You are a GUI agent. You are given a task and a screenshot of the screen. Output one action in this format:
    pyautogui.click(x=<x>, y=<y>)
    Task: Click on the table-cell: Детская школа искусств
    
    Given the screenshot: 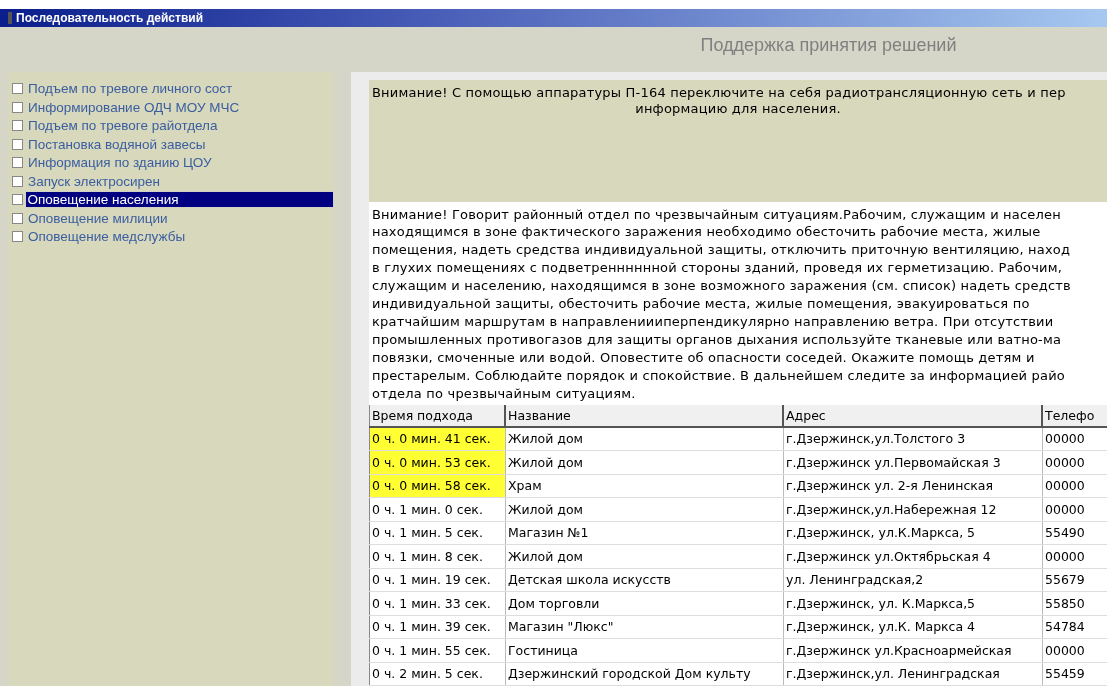 What is the action you would take?
    pyautogui.click(x=645, y=579)
    